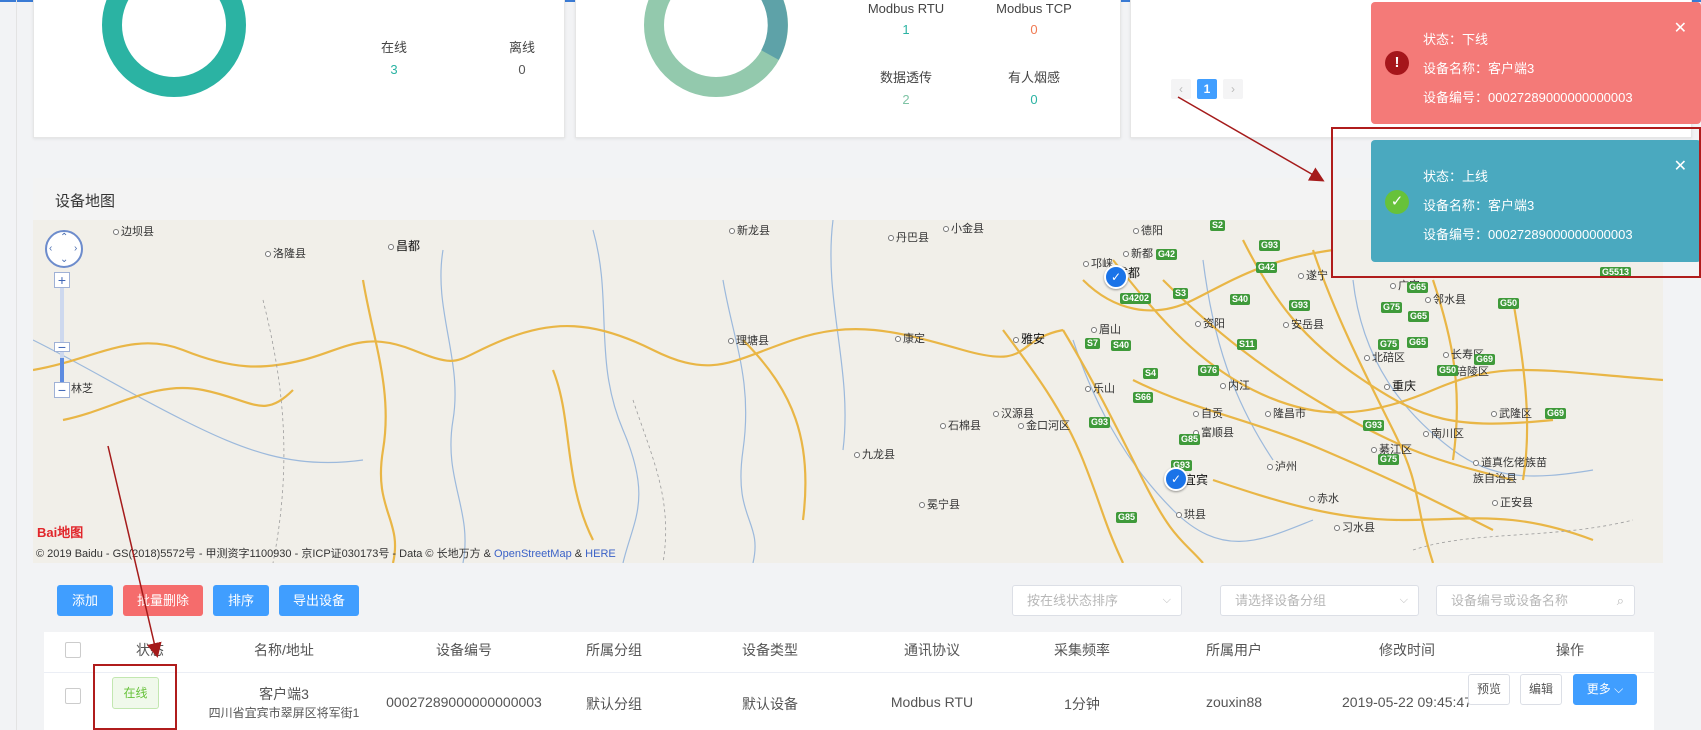 The image size is (1701, 730). What do you see at coordinates (1235, 385) in the screenshot?
I see `map-place: 内江` at bounding box center [1235, 385].